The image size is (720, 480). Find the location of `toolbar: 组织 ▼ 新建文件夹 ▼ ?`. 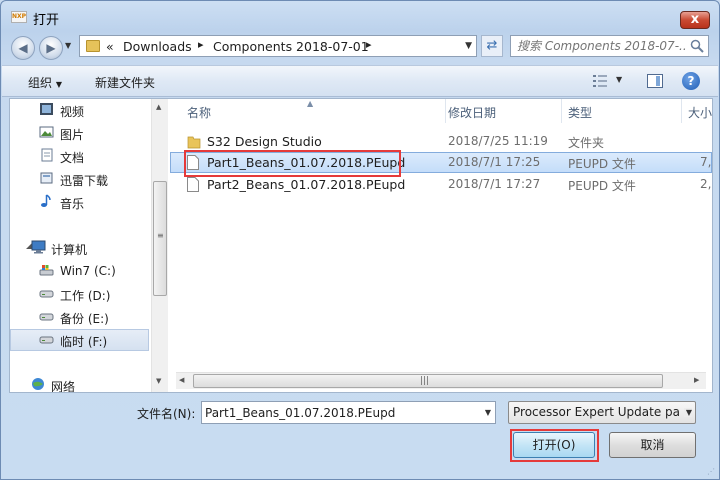

toolbar: 组织 ▼ 新建文件夹 ▼ ? is located at coordinates (360, 81).